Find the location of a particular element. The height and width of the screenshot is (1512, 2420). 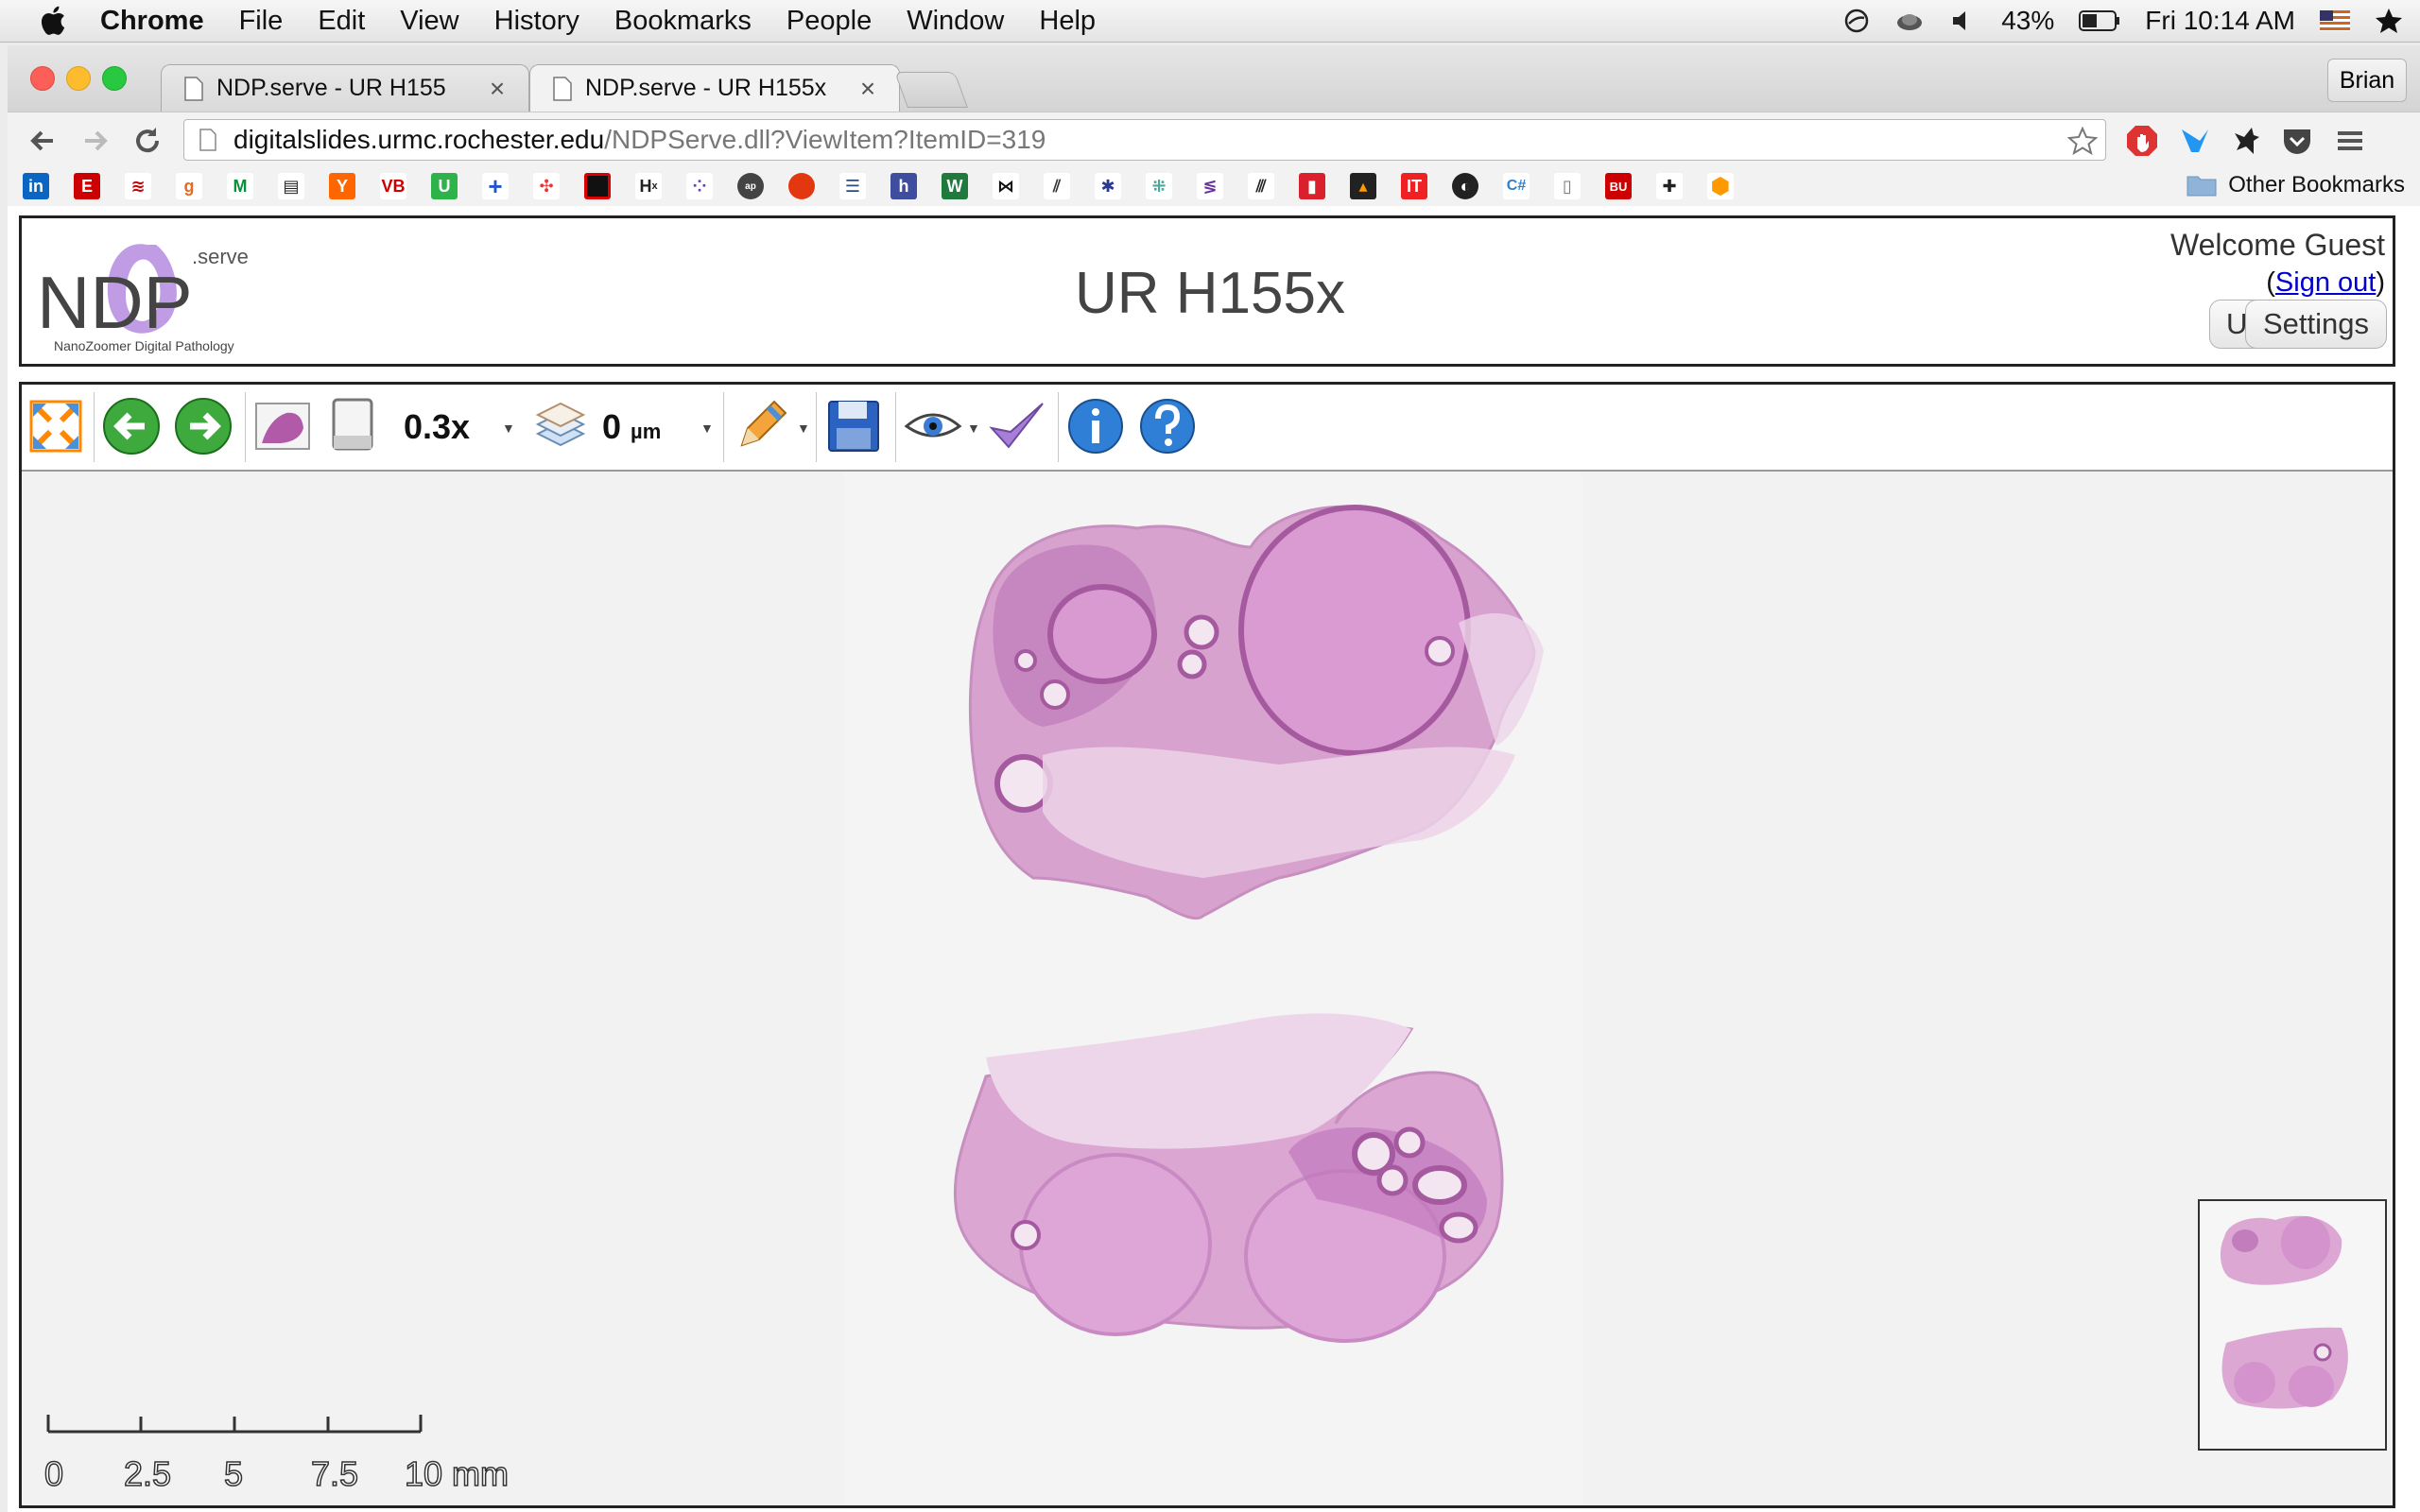

bookmark-hx-icon: Hx is located at coordinates (648, 186).